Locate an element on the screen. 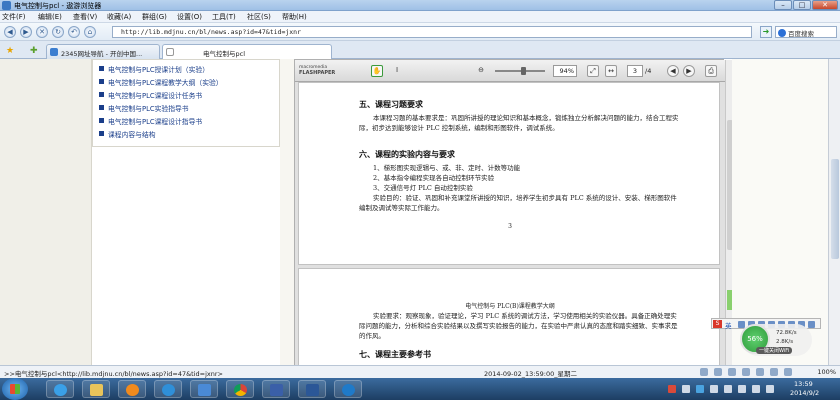  wifi-off-button: 一键关闭WiFi is located at coordinates (774, 350).